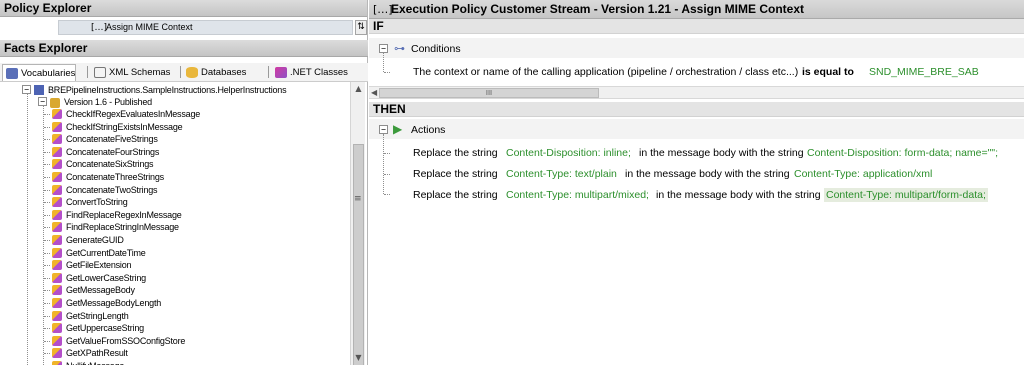  Describe the element at coordinates (696, 48) in the screenshot. I see `conditions-row` at that location.